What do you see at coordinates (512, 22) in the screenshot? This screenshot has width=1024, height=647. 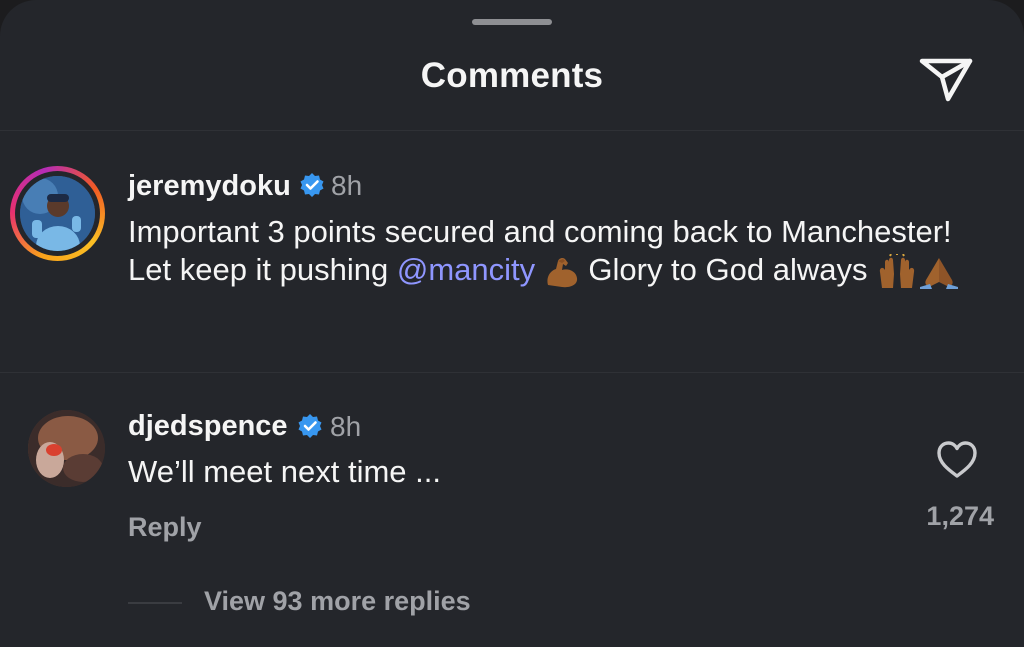 I see `sheet-grabber` at bounding box center [512, 22].